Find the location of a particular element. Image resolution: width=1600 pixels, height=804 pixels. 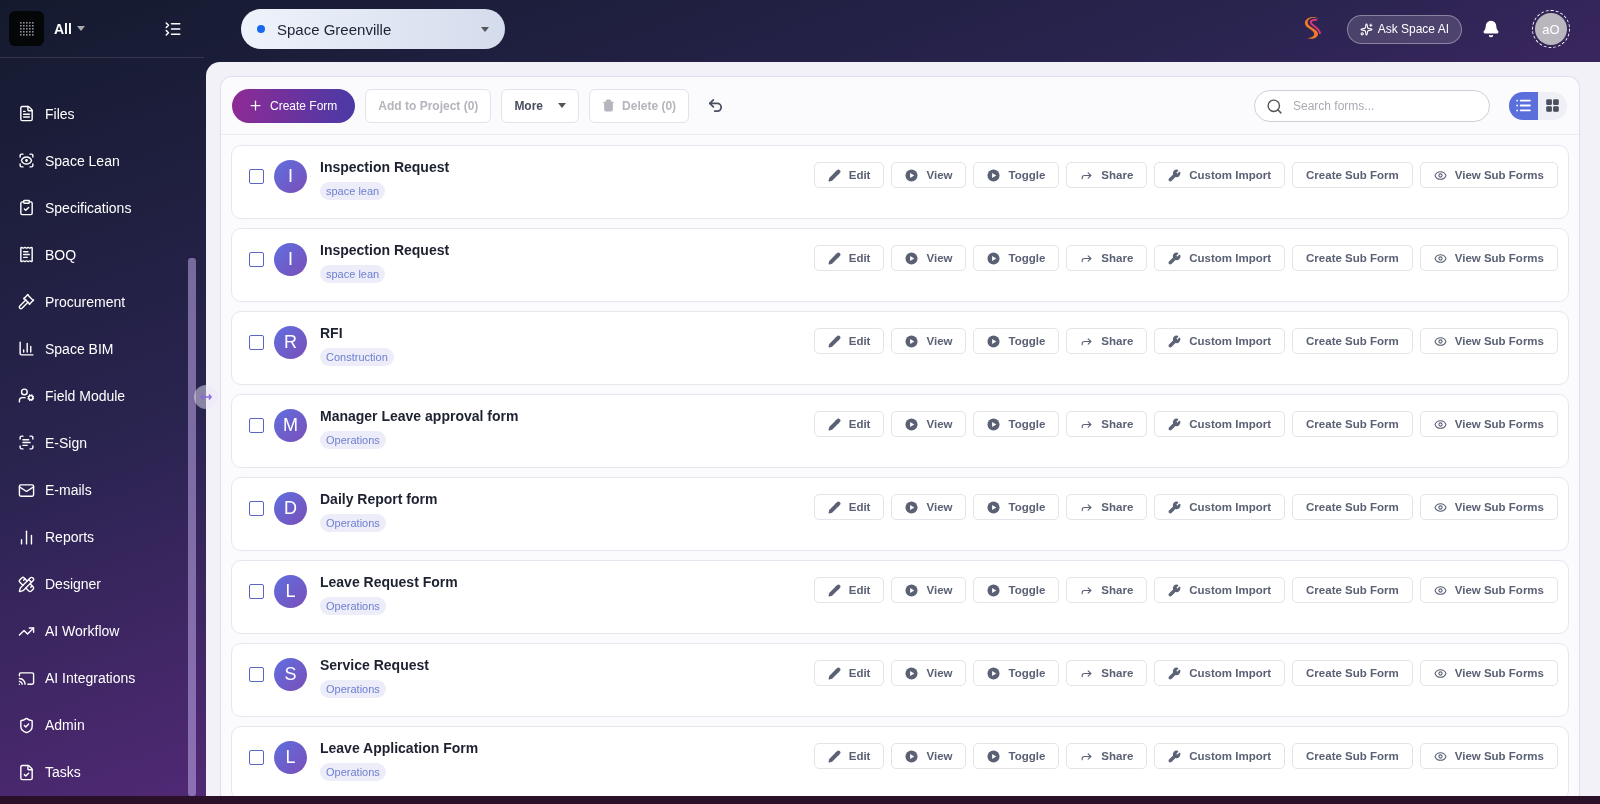

sidebar-item: E-Sign is located at coordinates (103, 443).